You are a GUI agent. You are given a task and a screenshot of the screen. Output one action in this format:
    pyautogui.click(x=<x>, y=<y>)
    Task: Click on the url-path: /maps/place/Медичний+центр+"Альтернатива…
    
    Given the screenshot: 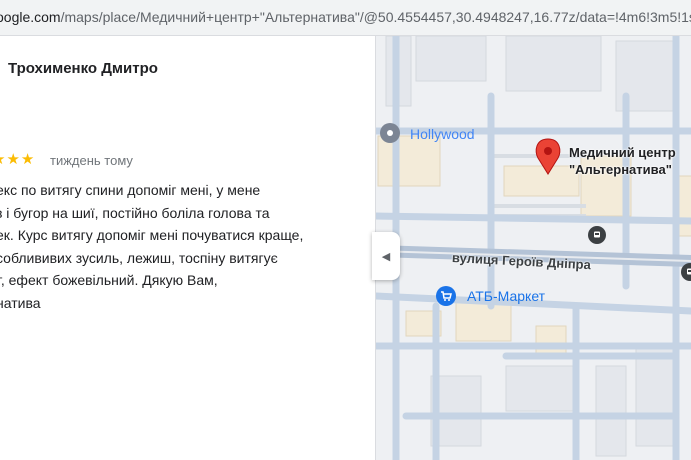 What is the action you would take?
    pyautogui.click(x=375, y=17)
    